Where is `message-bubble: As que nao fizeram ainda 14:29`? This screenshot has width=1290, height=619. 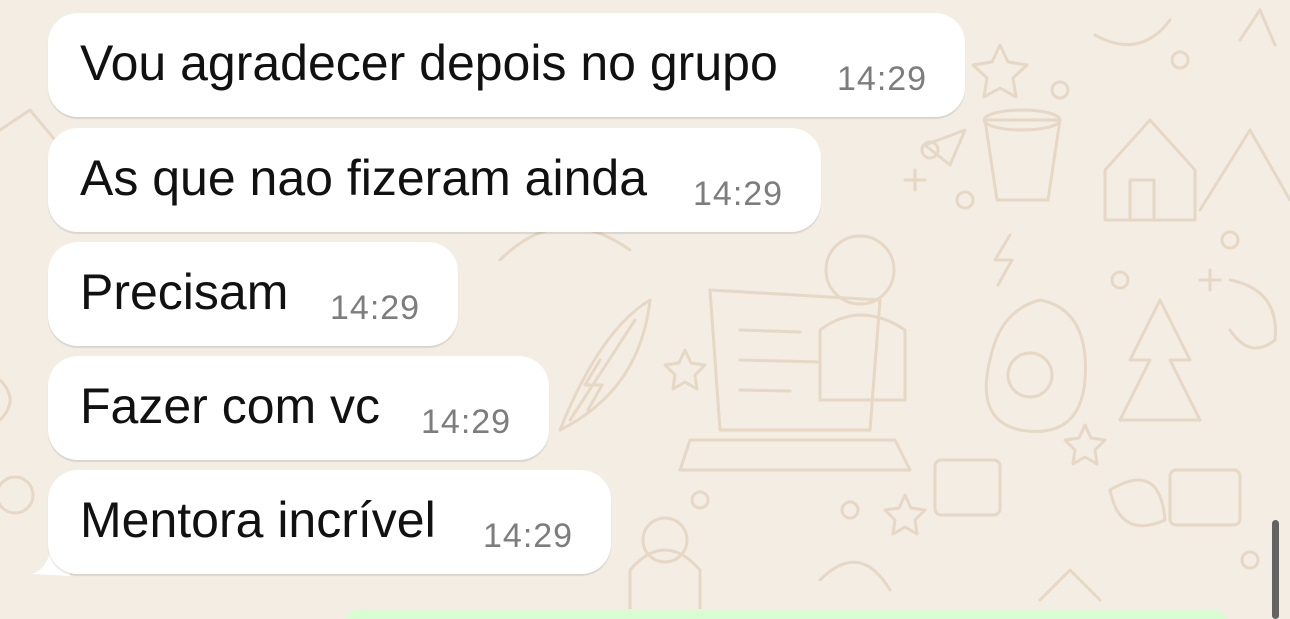 message-bubble: As que nao fizeram ainda 14:29 is located at coordinates (434, 180).